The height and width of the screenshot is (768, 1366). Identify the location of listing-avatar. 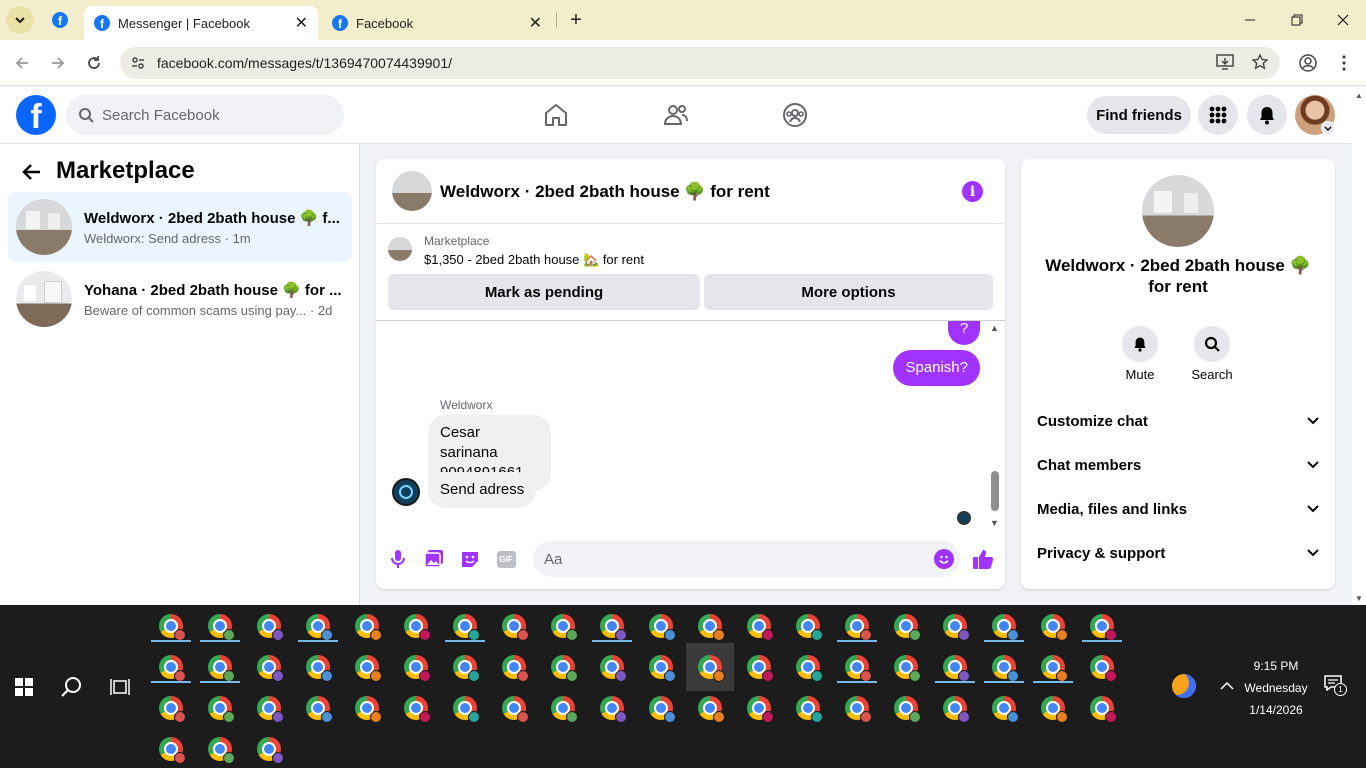
(412, 191).